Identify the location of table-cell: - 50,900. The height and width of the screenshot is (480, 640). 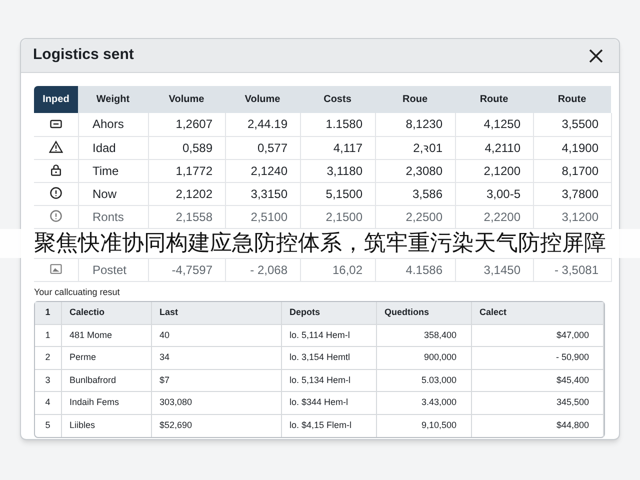
(572, 357).